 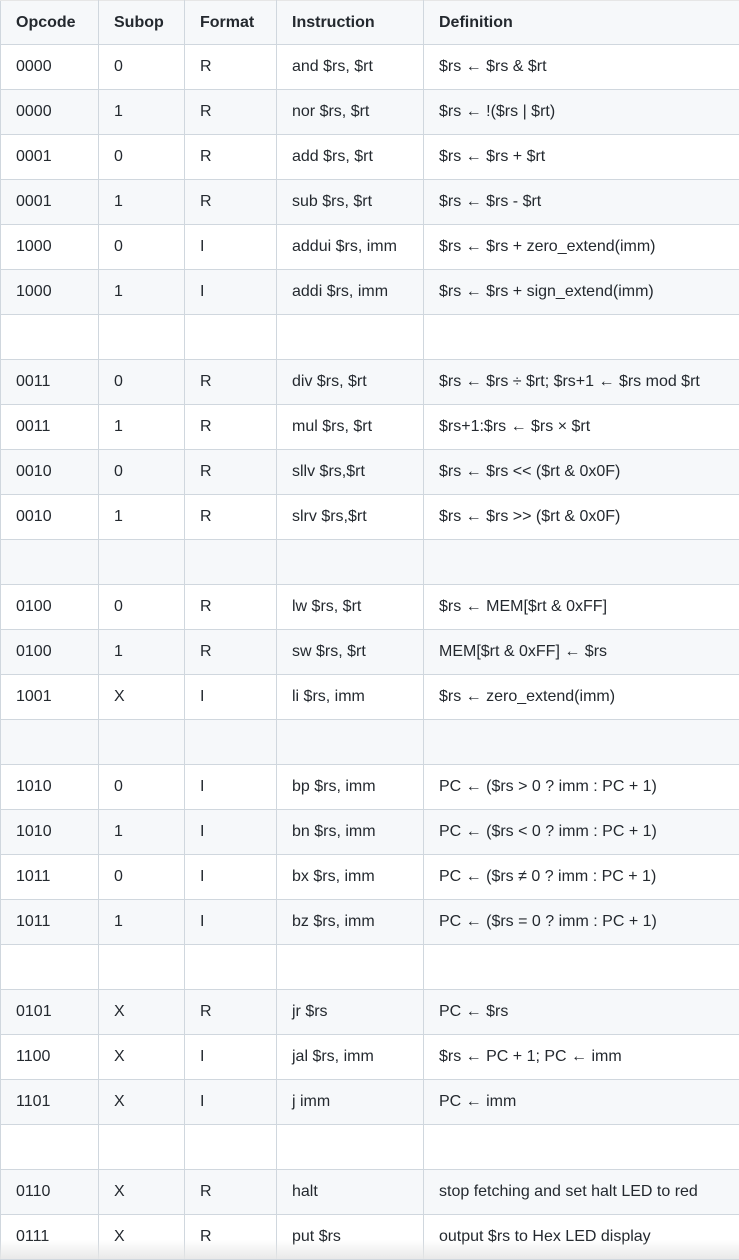 I want to click on cell-opcode: 0100, so click(x=50, y=652).